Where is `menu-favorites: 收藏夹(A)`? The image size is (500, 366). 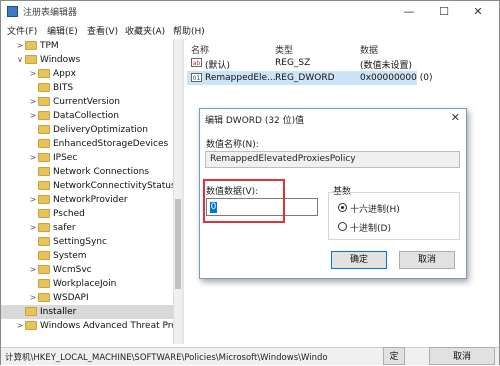 menu-favorites: 收藏夹(A) is located at coordinates (145, 30).